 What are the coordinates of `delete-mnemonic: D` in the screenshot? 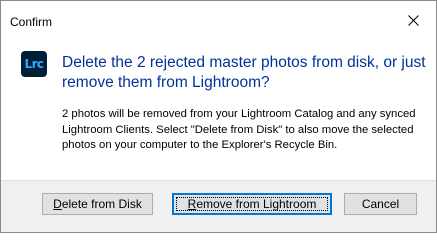 It's located at (57, 204).